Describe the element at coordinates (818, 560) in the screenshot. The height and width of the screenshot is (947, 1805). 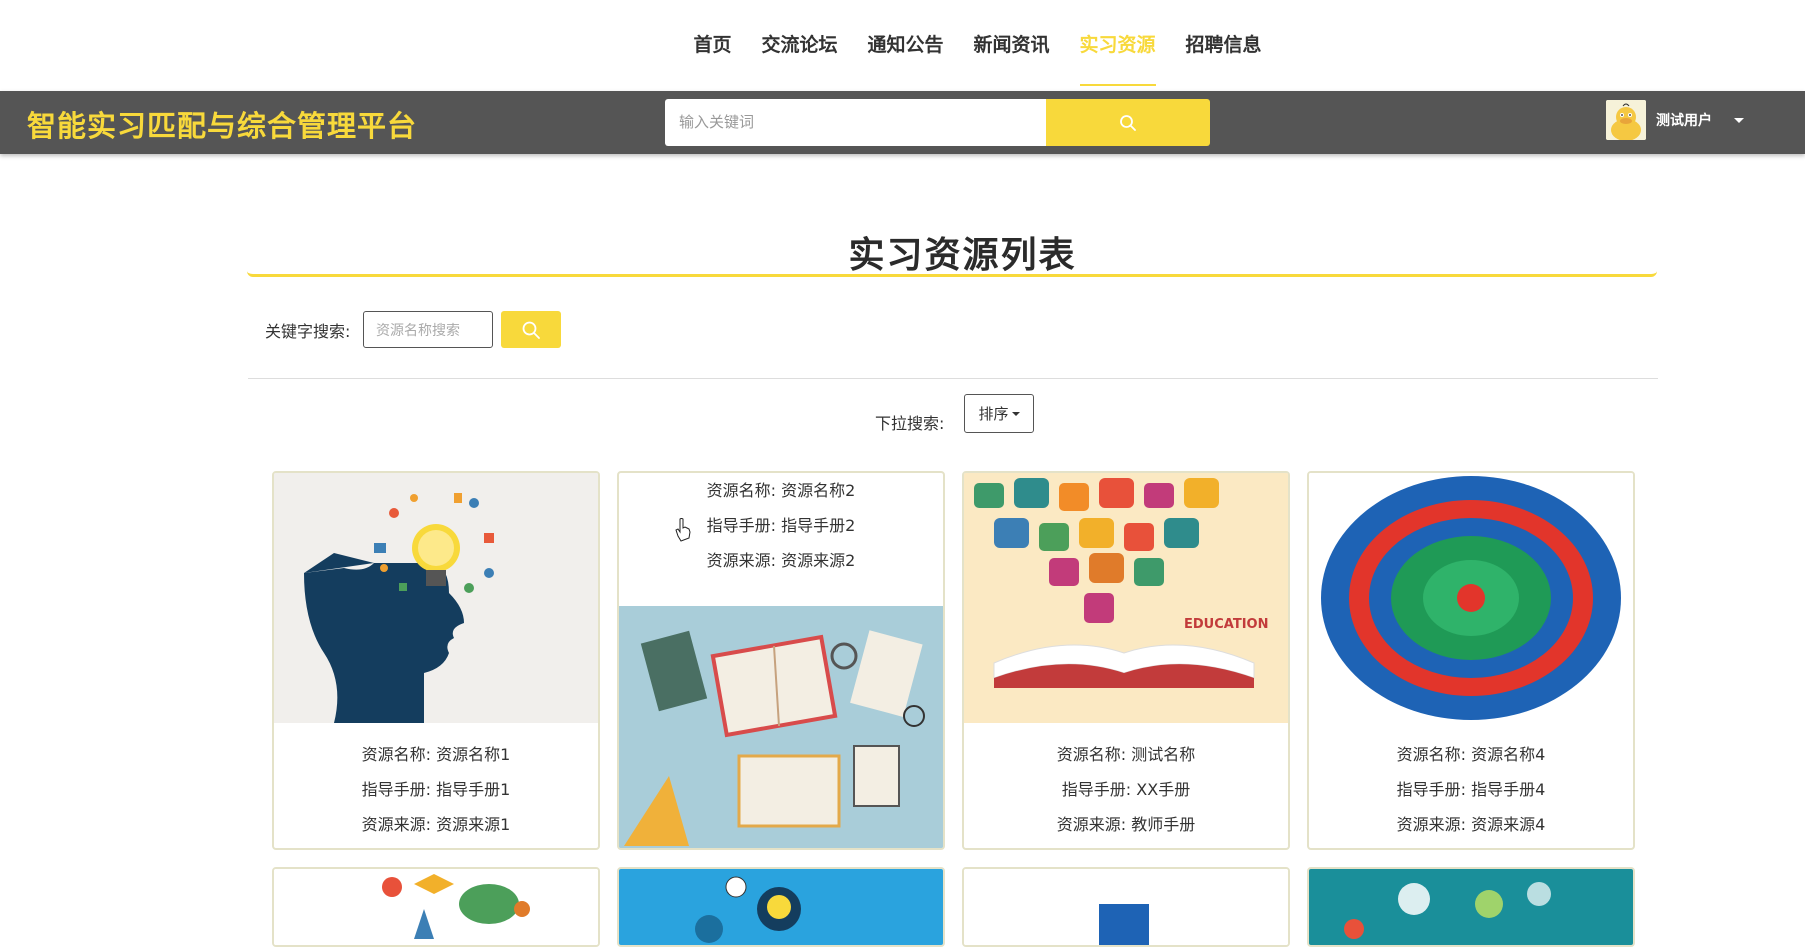
I see `resource-source: 资源来源2` at that location.